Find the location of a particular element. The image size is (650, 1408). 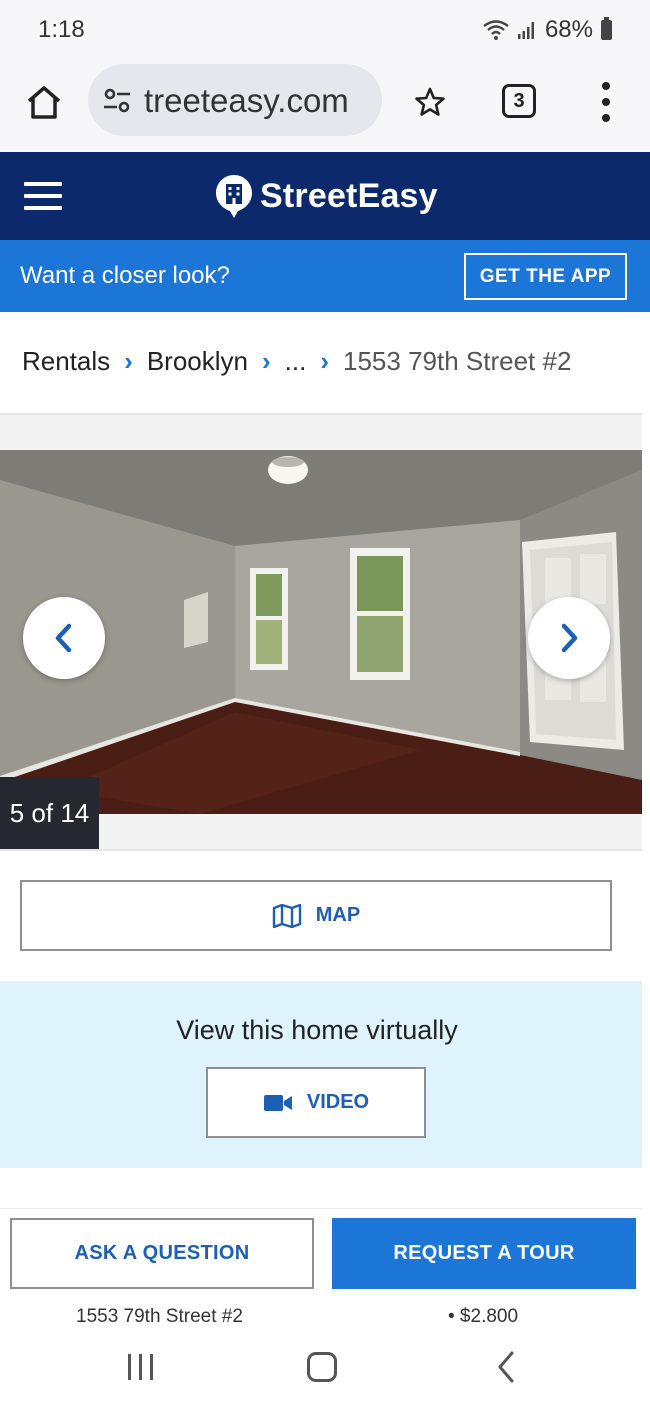

app-promo-banner: Want a closer look? GET THE APP is located at coordinates (325, 276).